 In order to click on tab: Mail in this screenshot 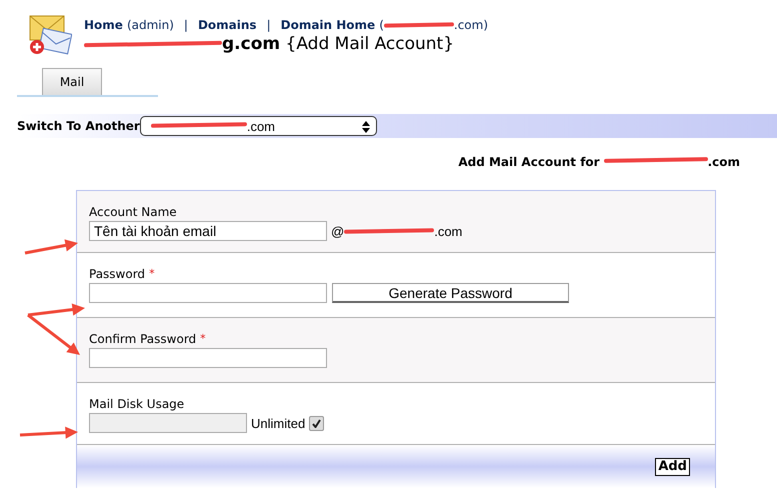, I will do `click(72, 81)`.